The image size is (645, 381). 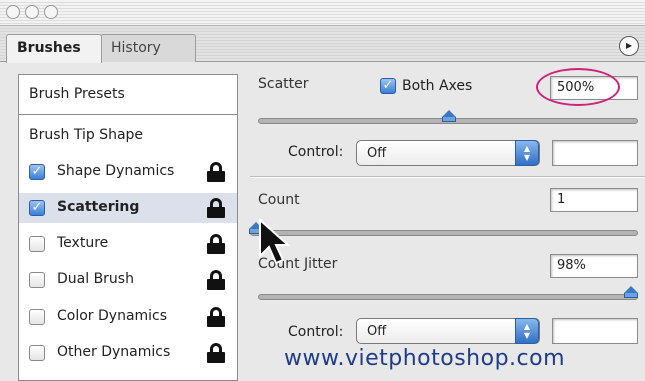 I want to click on sidebar-item-texture: Texture, so click(x=128, y=244).